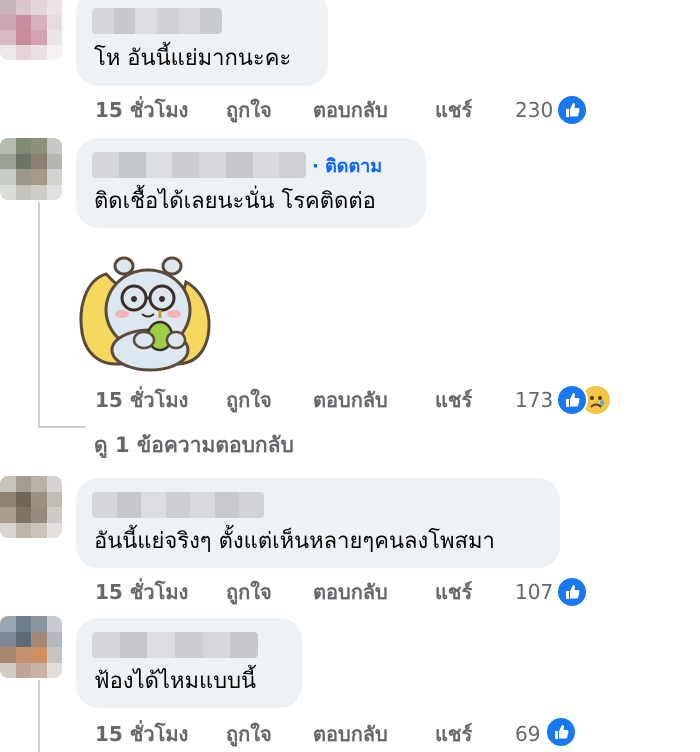  I want to click on follow-button: · ติดตาม, so click(347, 167).